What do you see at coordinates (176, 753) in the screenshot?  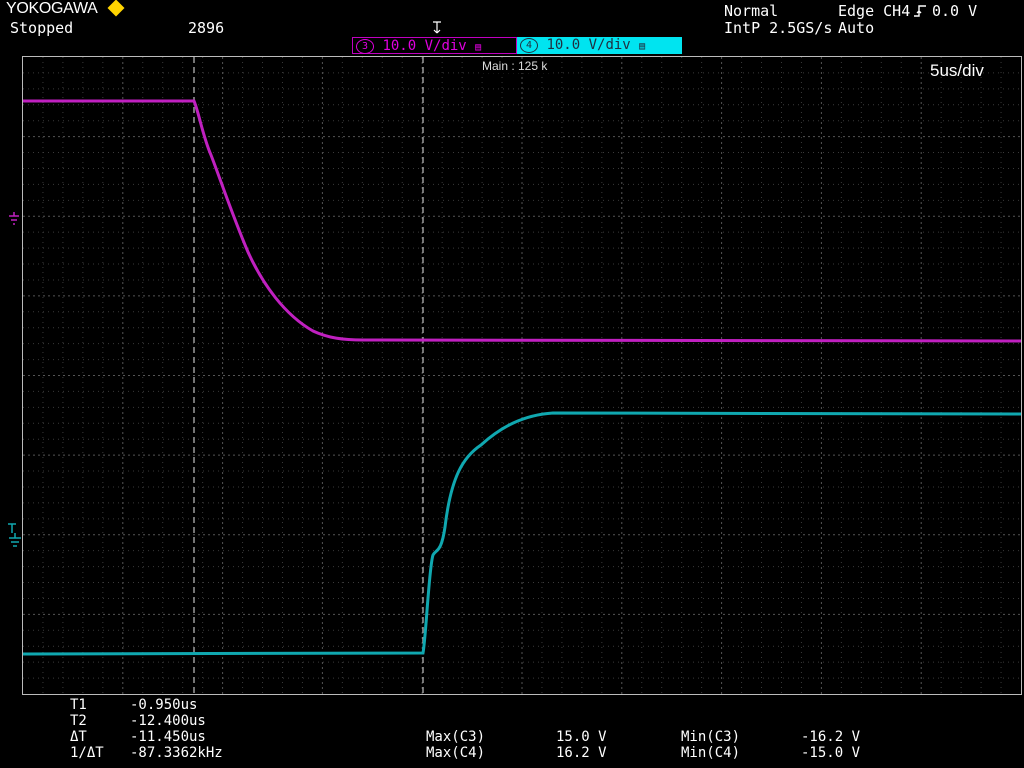 I see `cursor-inv-dt-value: -87.3362kHz` at bounding box center [176, 753].